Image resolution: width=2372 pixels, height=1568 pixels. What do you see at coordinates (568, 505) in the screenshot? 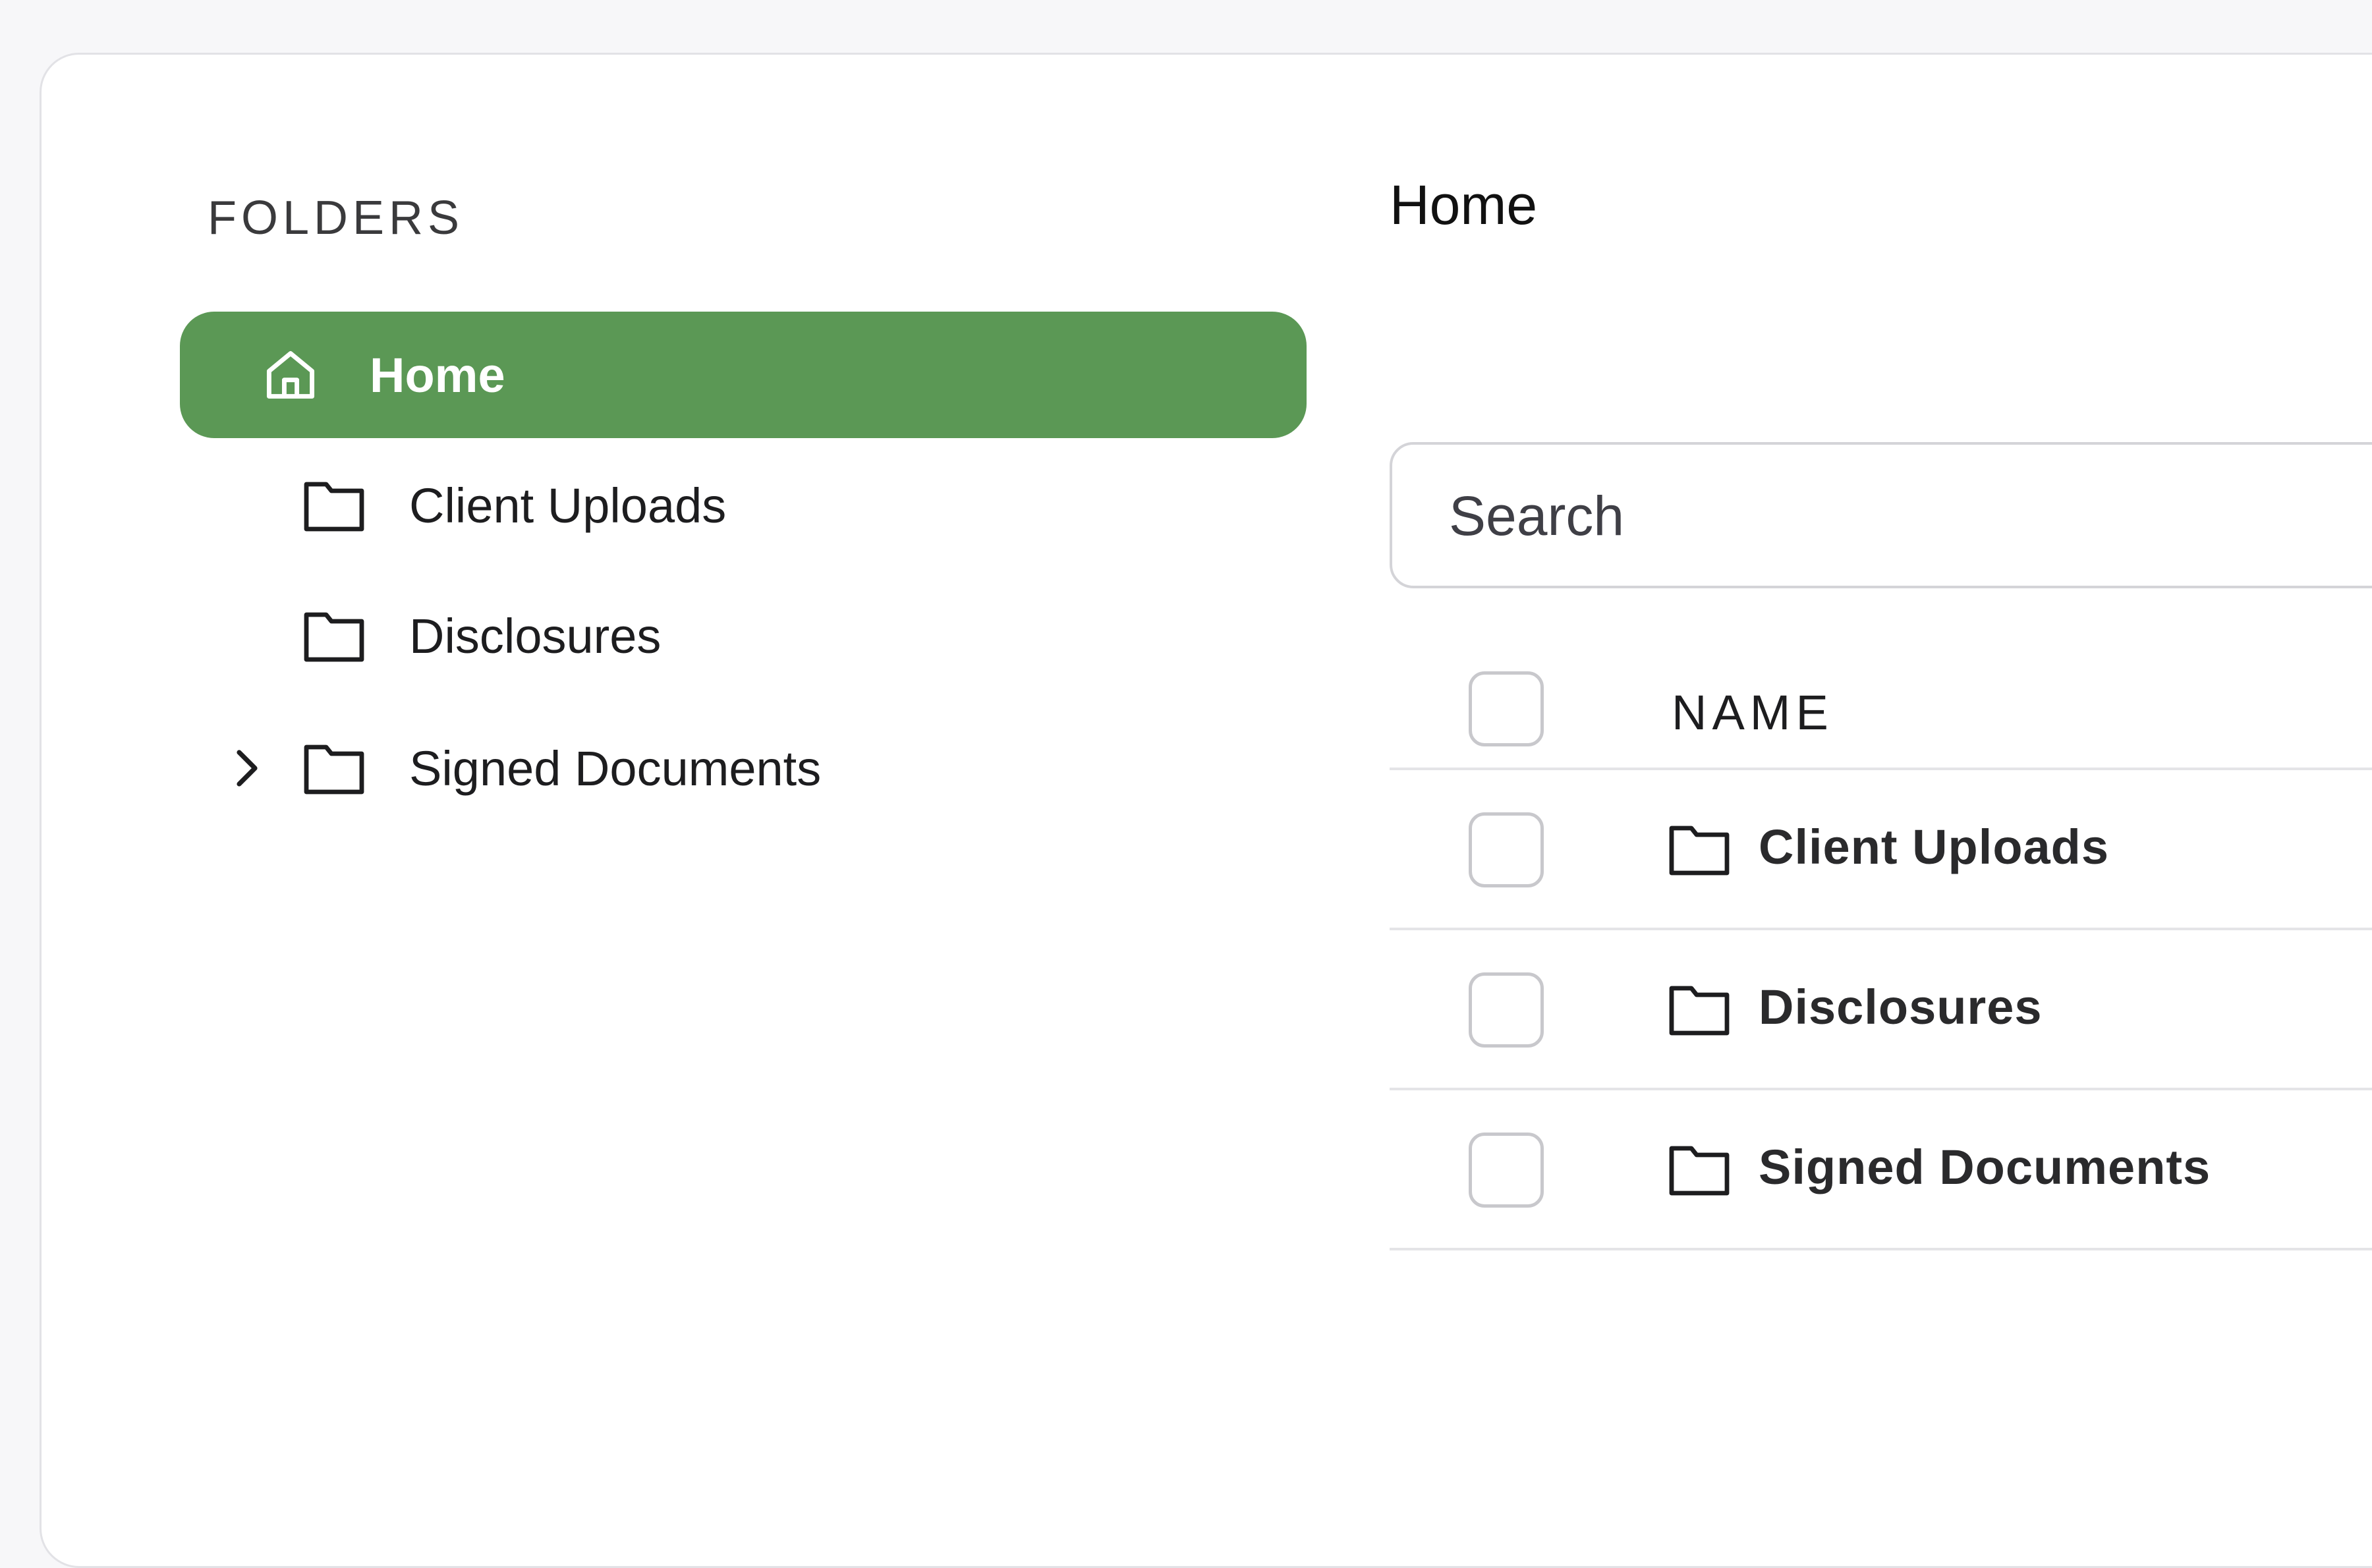
I see `sidebar-item-label: Client Uploads` at bounding box center [568, 505].